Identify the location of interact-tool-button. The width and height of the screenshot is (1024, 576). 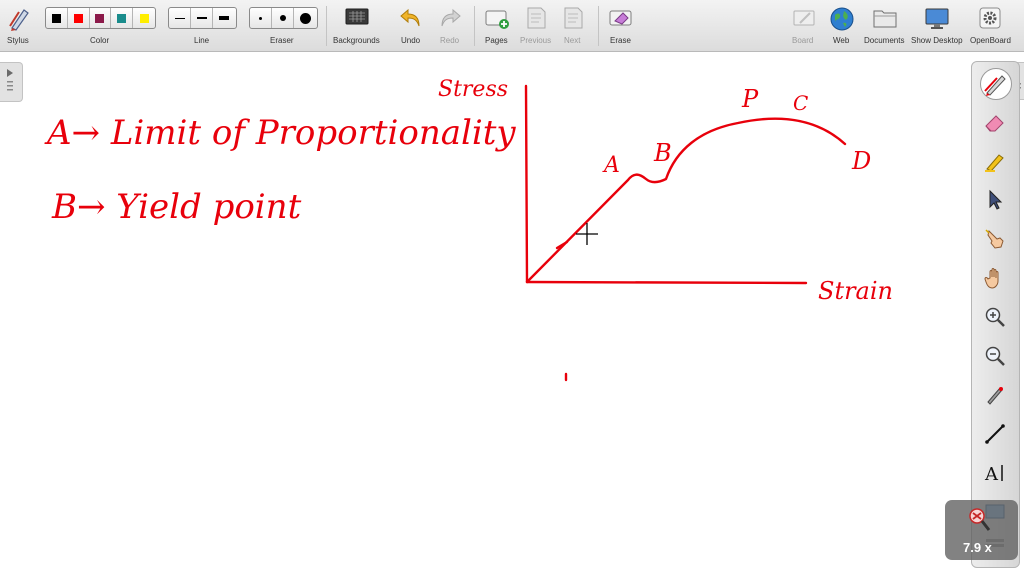
(995, 239).